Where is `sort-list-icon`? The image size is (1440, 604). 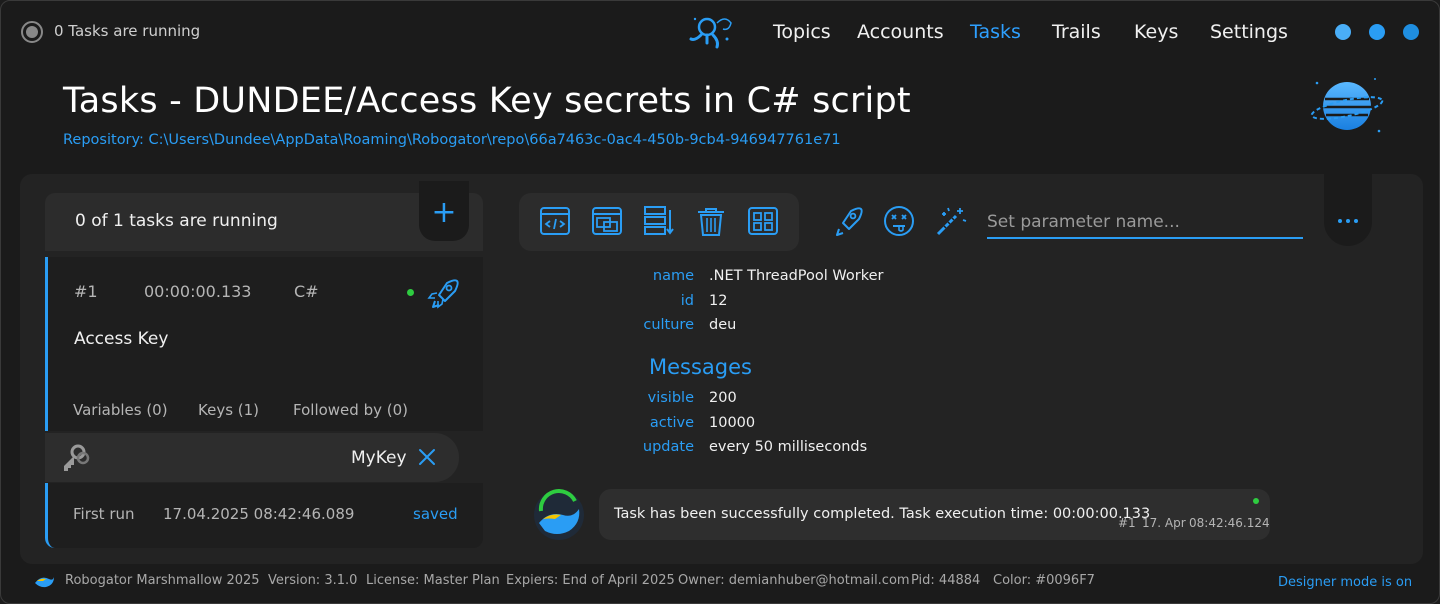 sort-list-icon is located at coordinates (659, 221).